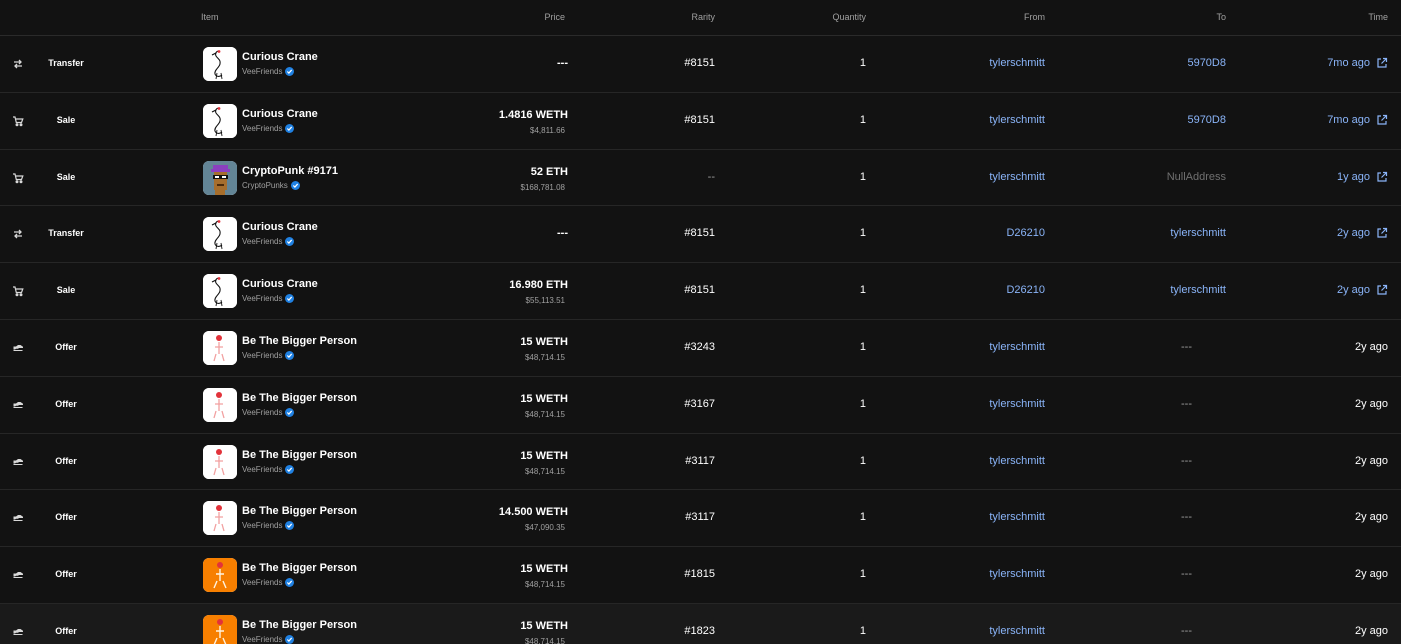 The image size is (1401, 644). I want to click on item-name: CryptoPunk #9171, so click(290, 171).